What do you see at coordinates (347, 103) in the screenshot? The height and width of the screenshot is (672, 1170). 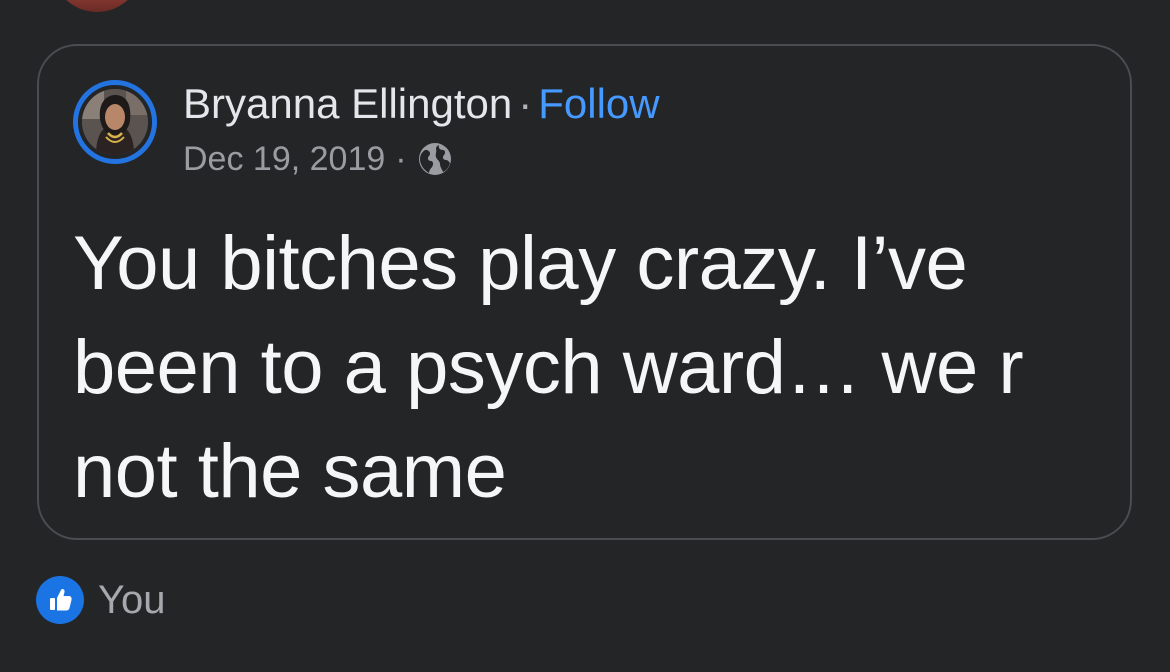 I see `author-name: Bryanna Ellington` at bounding box center [347, 103].